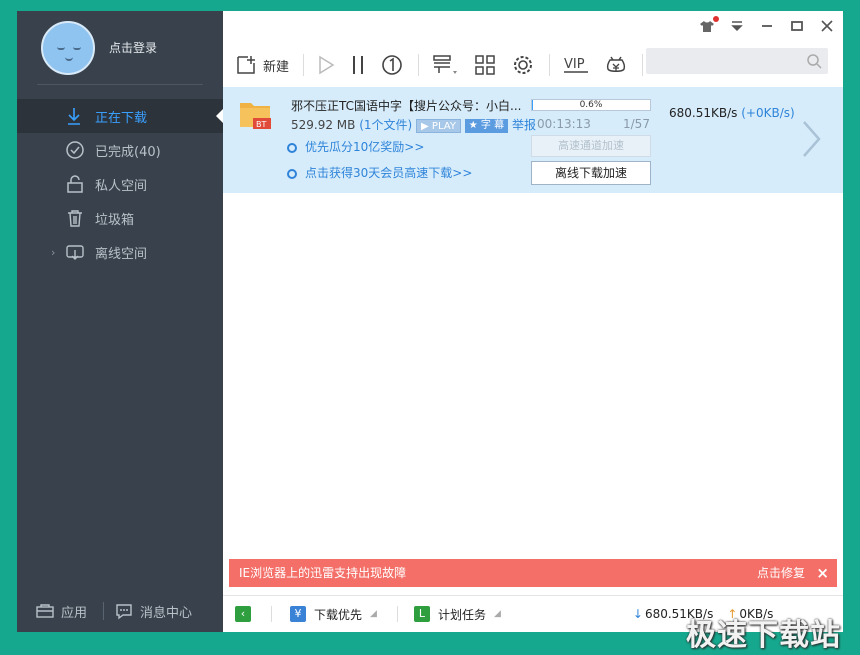  I want to click on speed-boost: (+0KB/s), so click(768, 113).